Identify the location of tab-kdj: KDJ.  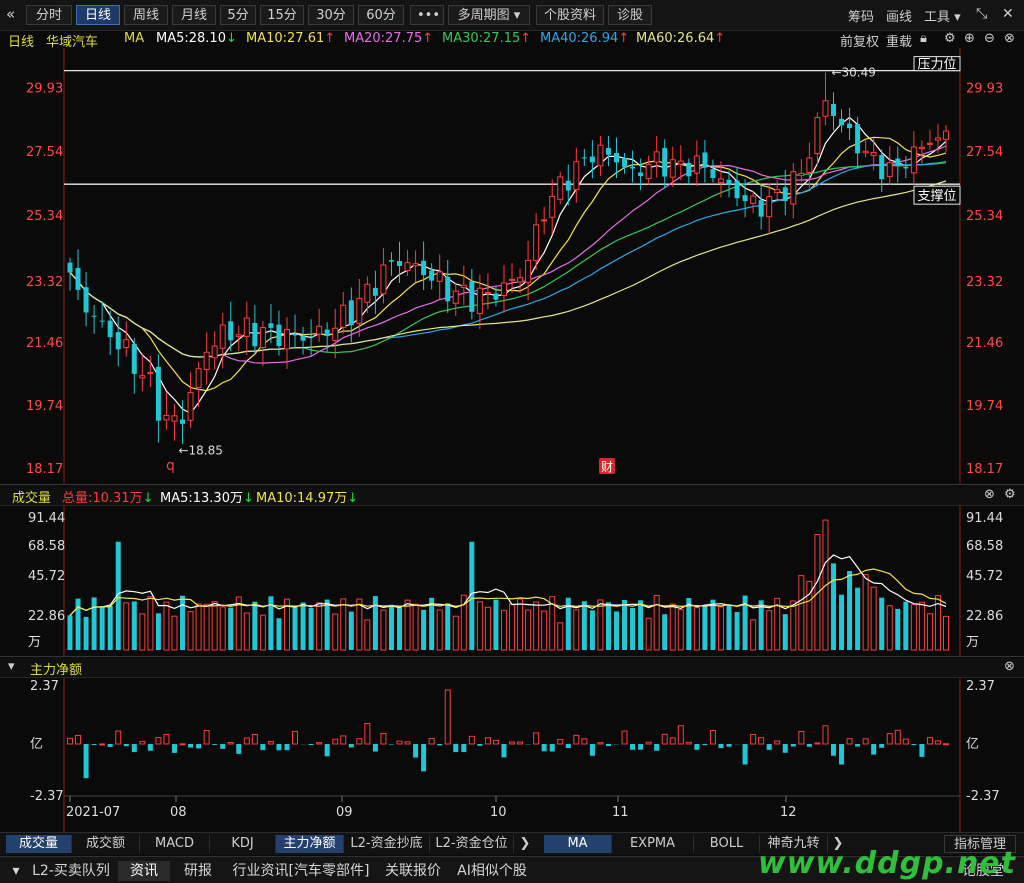
(243, 844).